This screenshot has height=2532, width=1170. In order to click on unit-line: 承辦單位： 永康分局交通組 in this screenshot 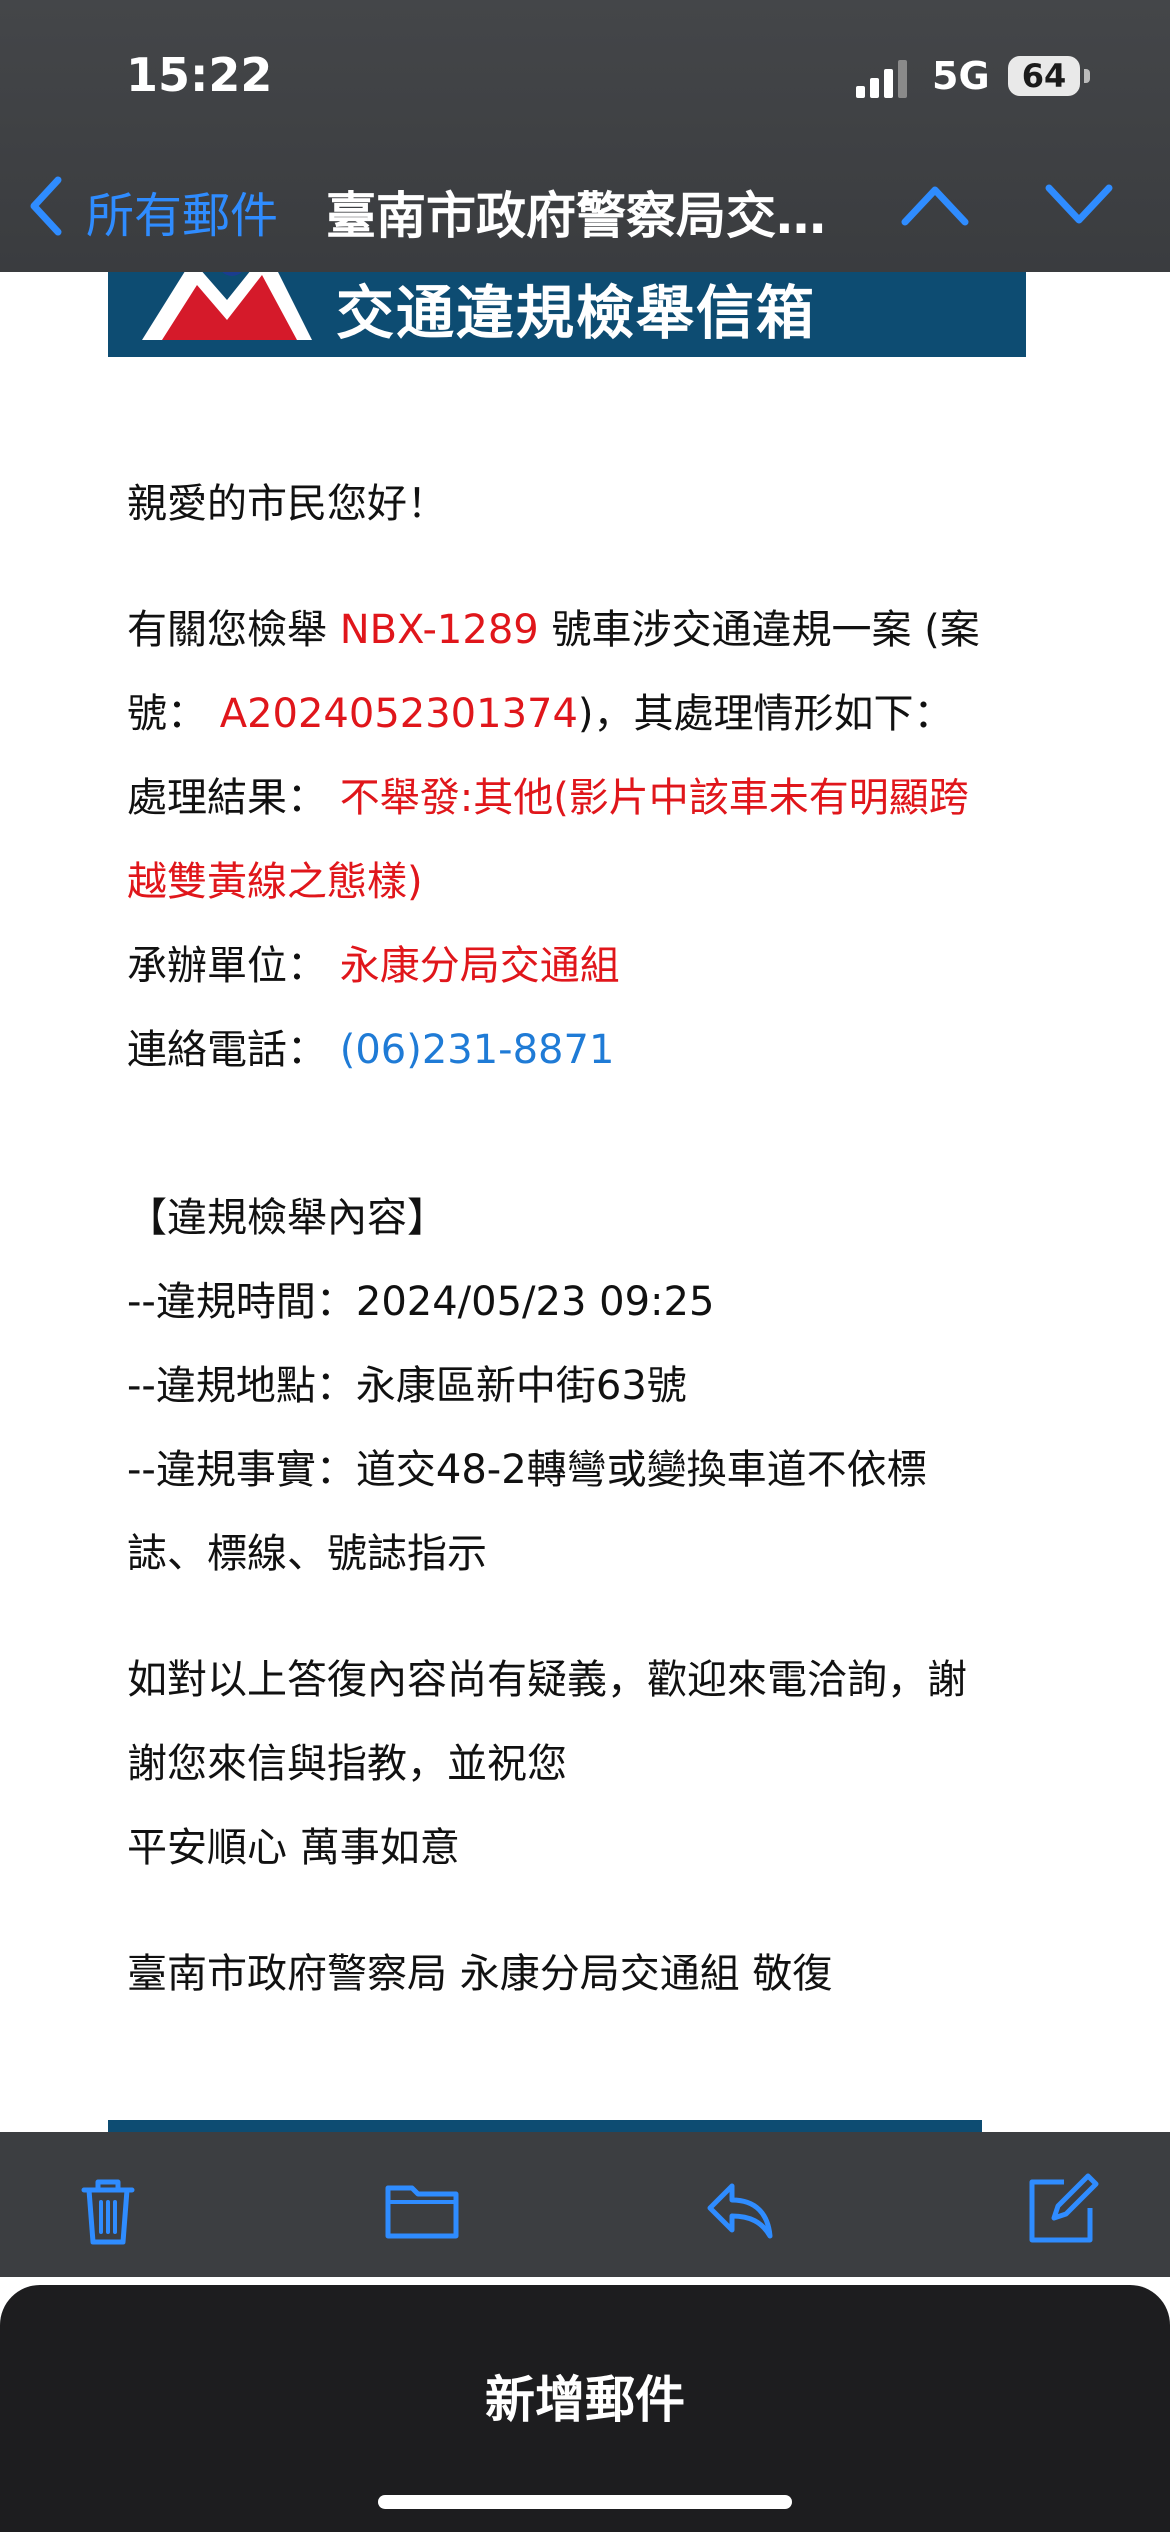, I will do `click(373, 966)`.